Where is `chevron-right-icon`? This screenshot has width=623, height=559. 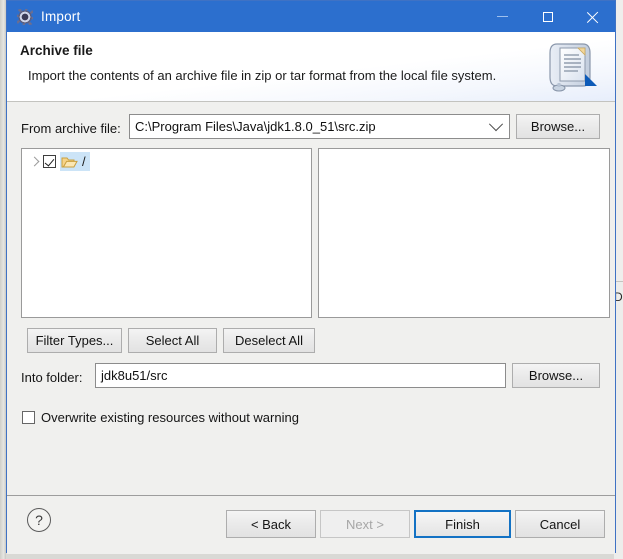
chevron-right-icon is located at coordinates (34, 162).